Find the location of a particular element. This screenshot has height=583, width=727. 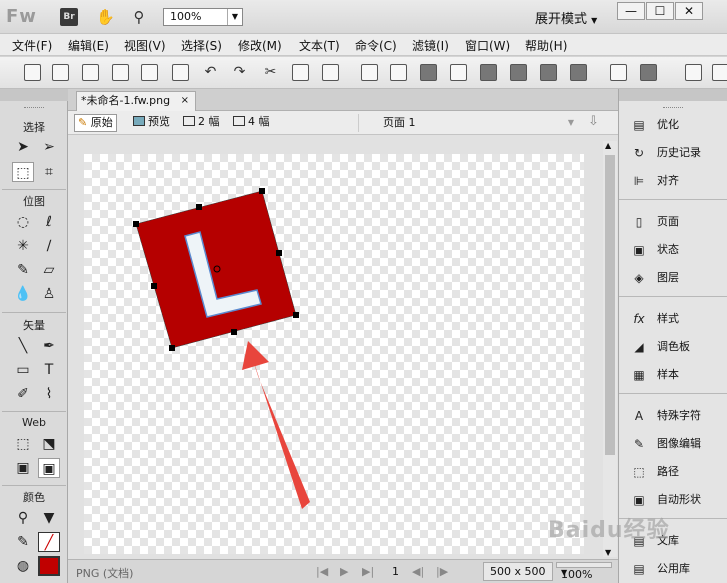

hide-slices-icon: ▣ is located at coordinates (23, 468).